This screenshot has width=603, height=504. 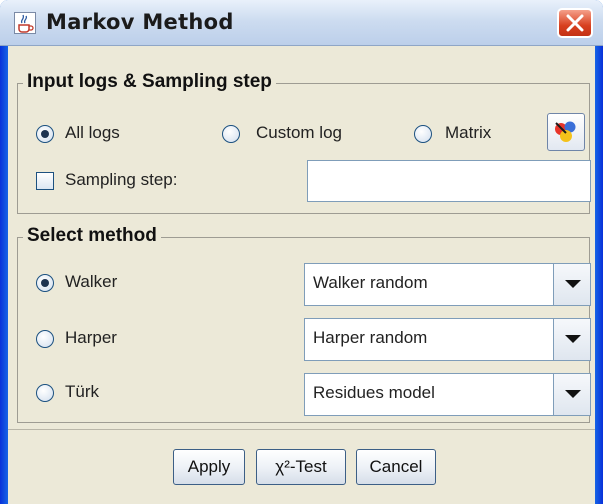 I want to click on harper-radio, so click(x=45, y=339).